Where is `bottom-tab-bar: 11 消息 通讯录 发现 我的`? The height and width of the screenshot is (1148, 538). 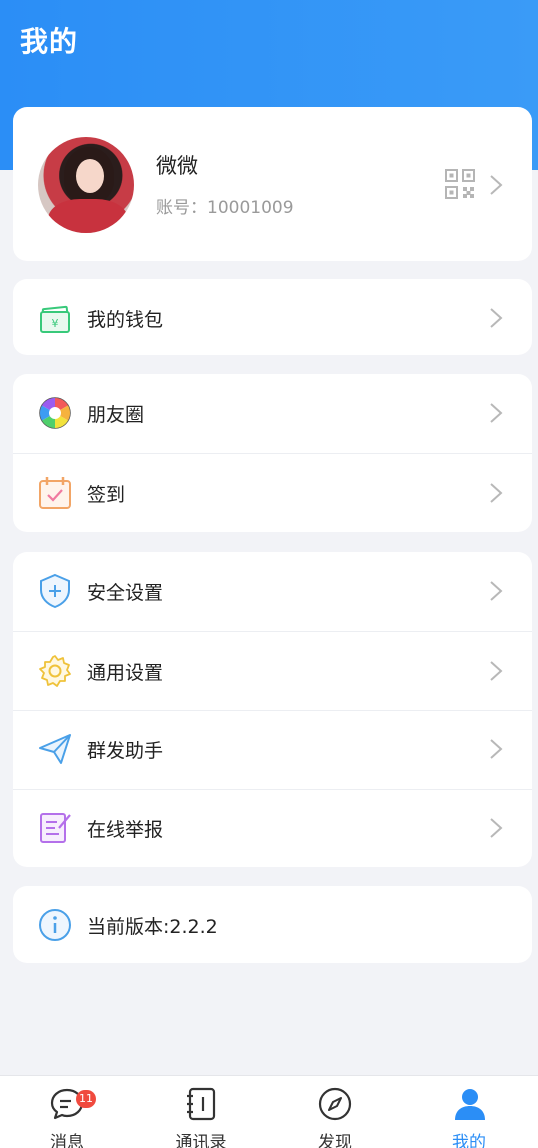
bottom-tab-bar: 11 消息 通讯录 发现 我的 is located at coordinates (269, 1111).